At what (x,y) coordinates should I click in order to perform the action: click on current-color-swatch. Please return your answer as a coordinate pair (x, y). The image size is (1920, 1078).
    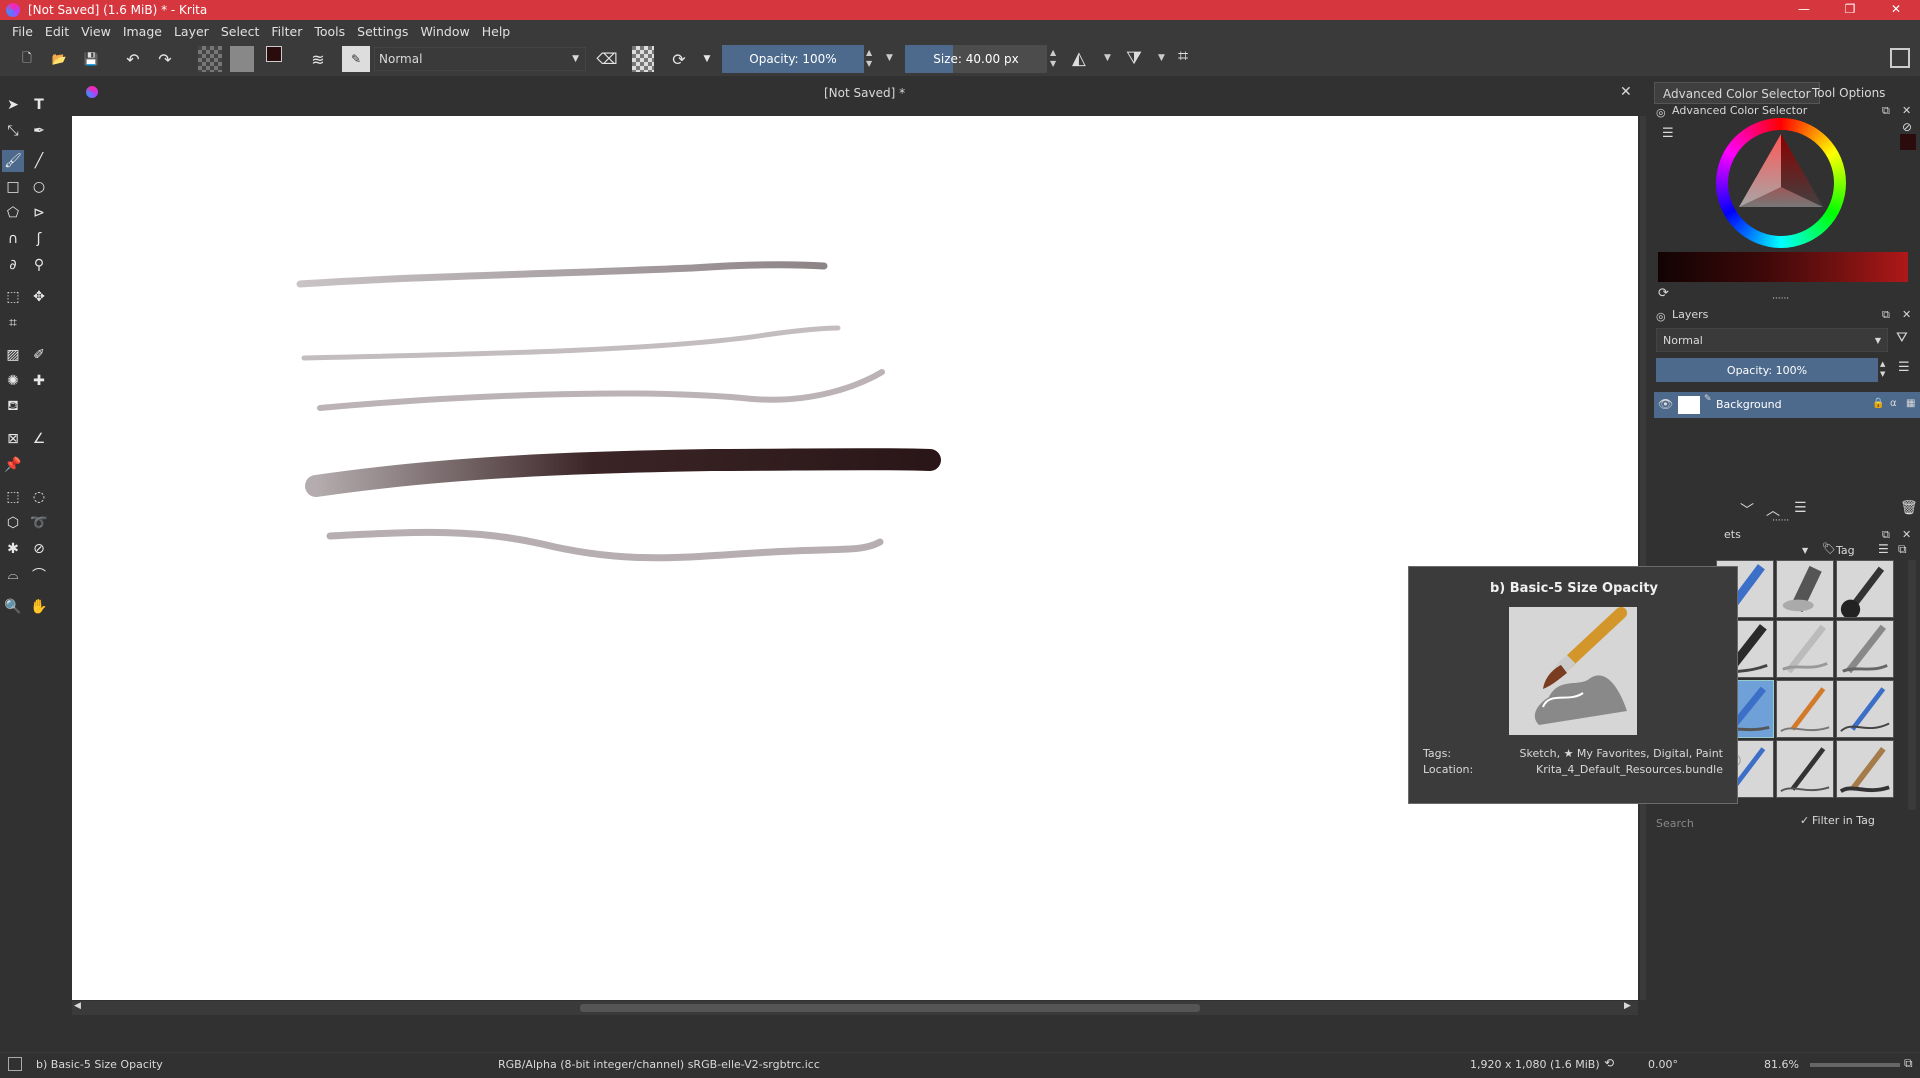
    Looking at the image, I should click on (1908, 142).